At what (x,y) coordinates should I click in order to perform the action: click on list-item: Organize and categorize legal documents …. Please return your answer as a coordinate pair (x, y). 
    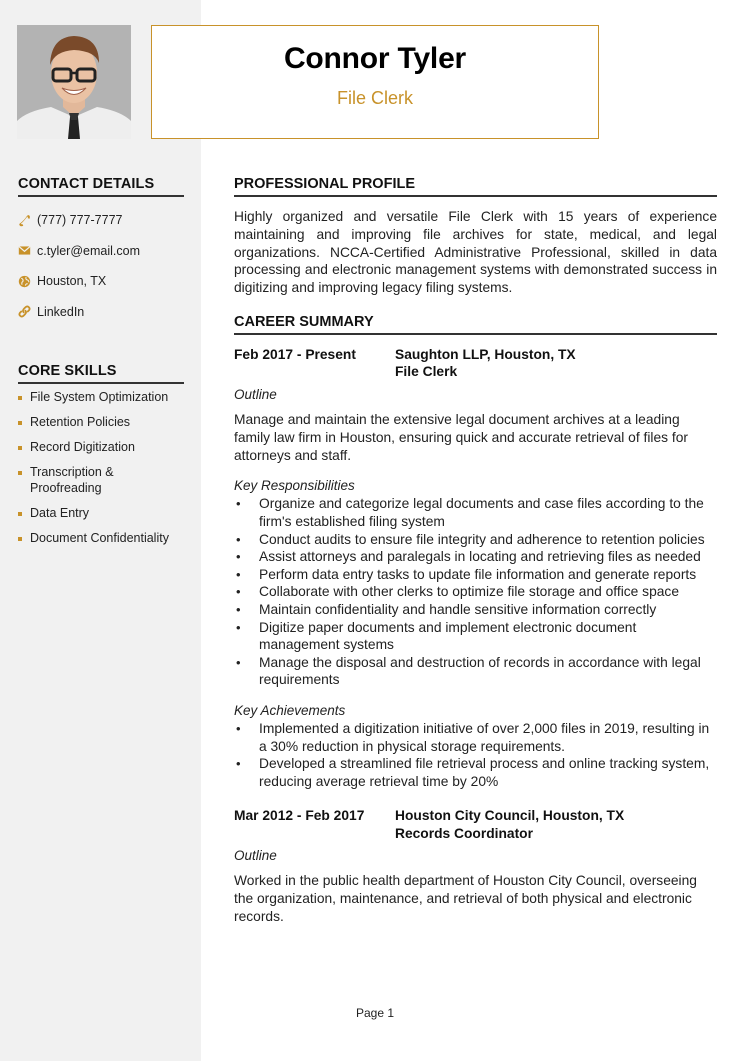
    Looking at the image, I should click on (475, 512).